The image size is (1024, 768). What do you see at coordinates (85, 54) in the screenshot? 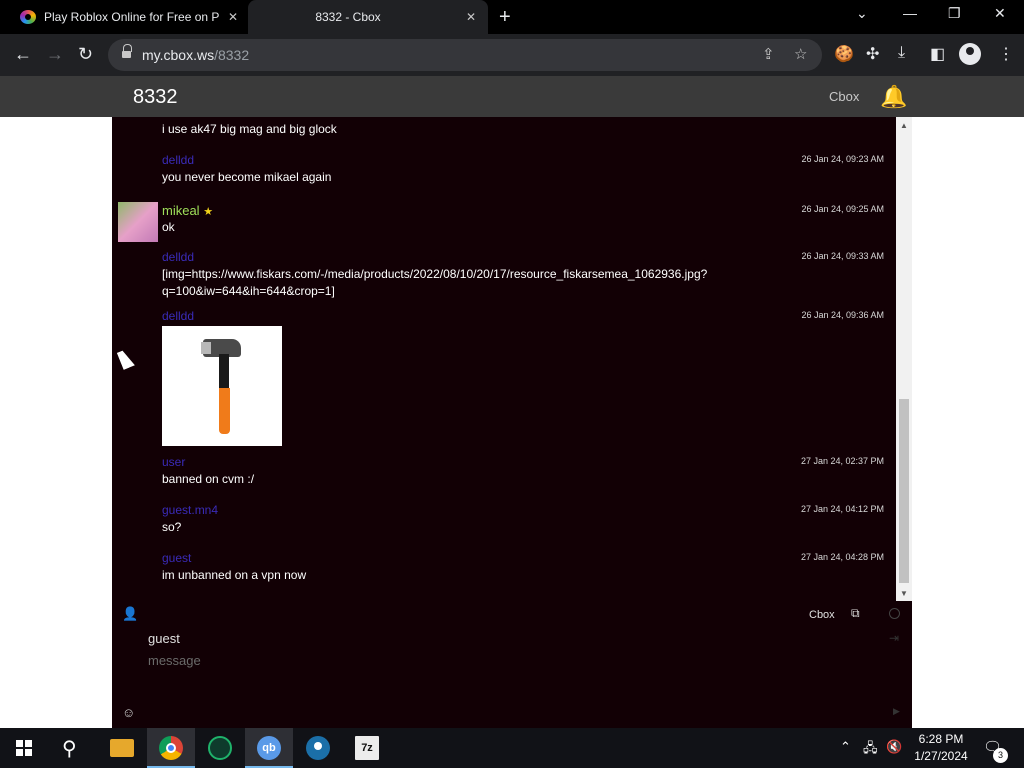
I see `reload-icon: ↻` at bounding box center [85, 54].